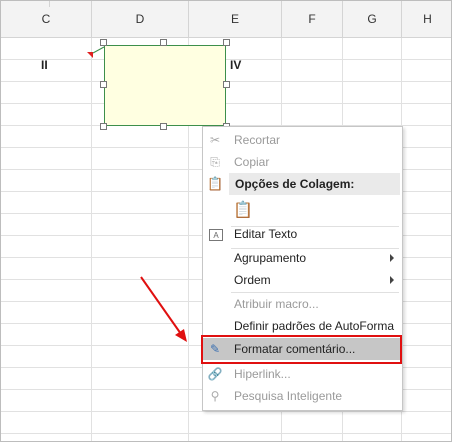  I want to click on menu-item-set-autoshape-defaults: Definir padrões de AutoForma, so click(302, 326).